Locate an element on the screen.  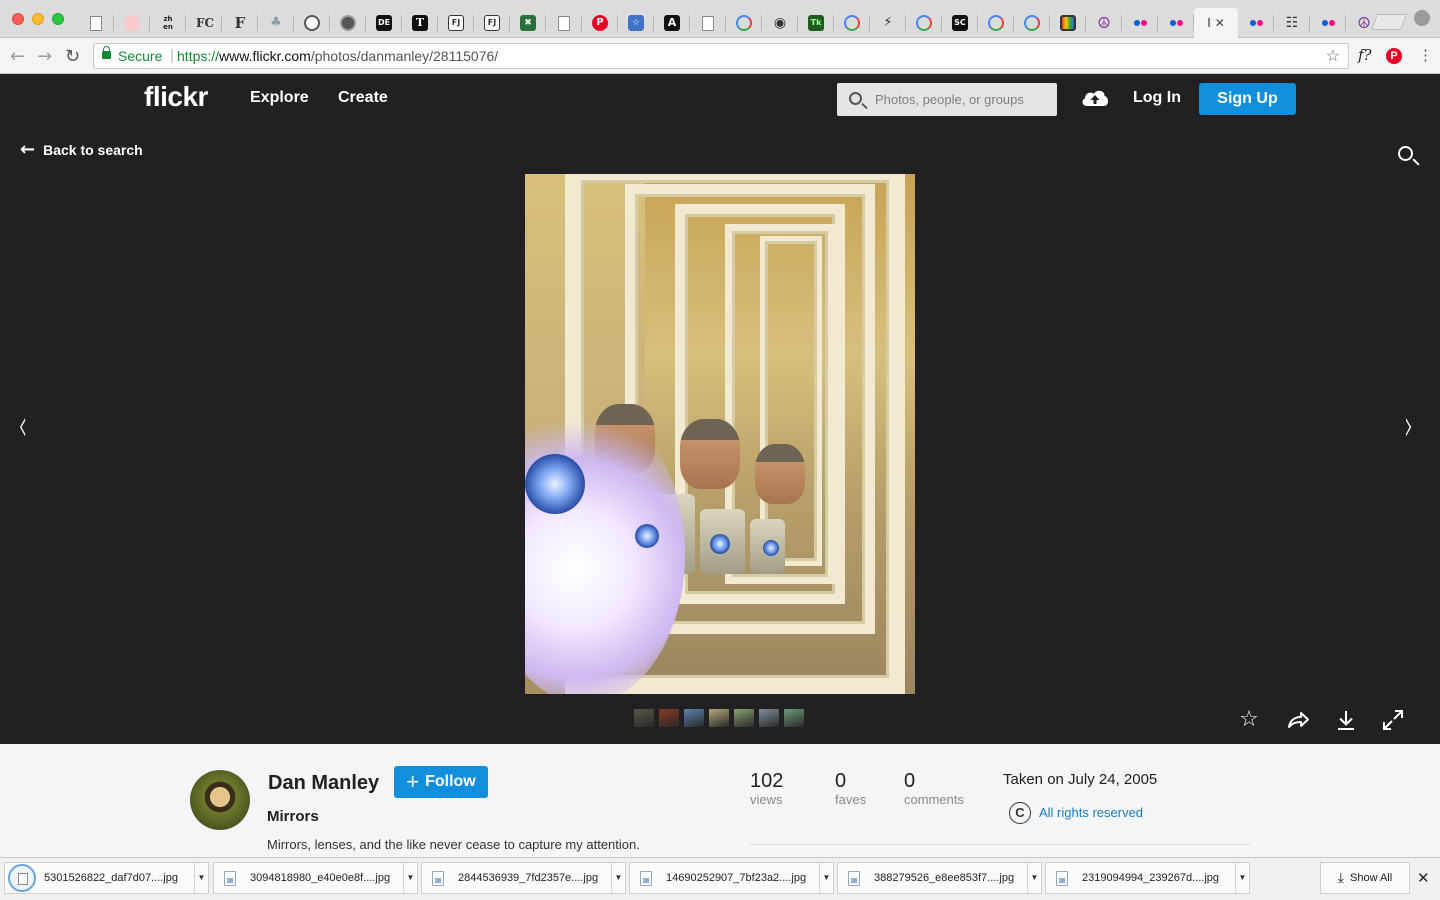
close-tab-icon: ✕ is located at coordinates (1220, 23).